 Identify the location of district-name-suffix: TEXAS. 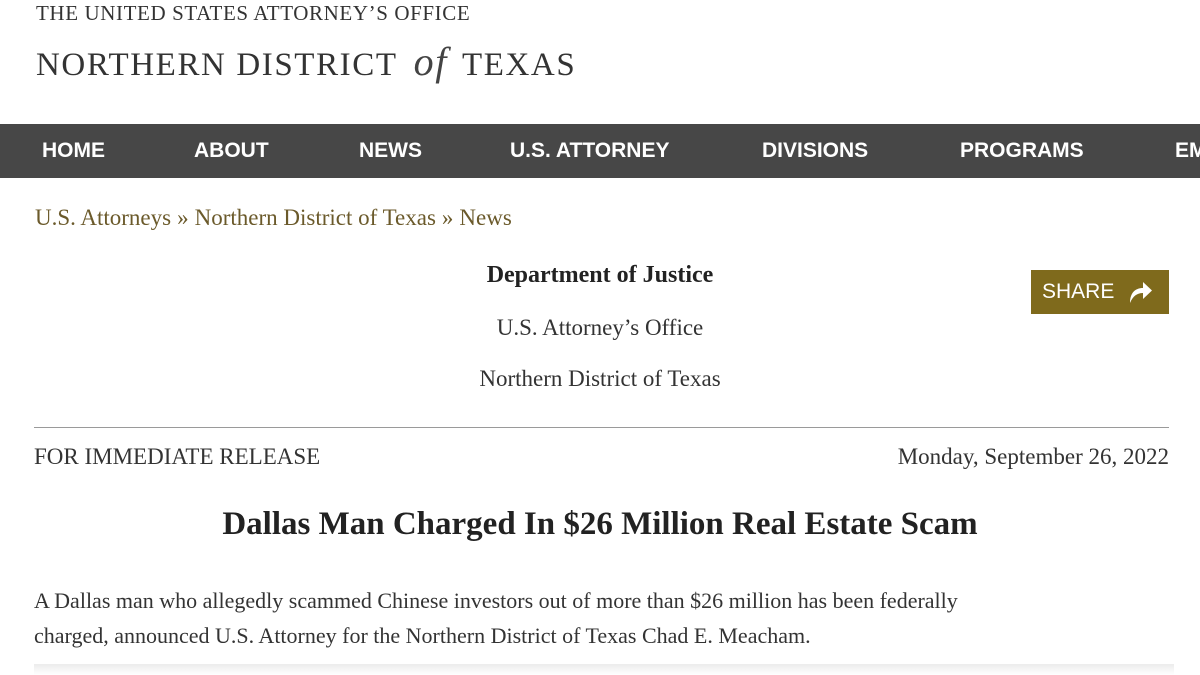
(519, 65).